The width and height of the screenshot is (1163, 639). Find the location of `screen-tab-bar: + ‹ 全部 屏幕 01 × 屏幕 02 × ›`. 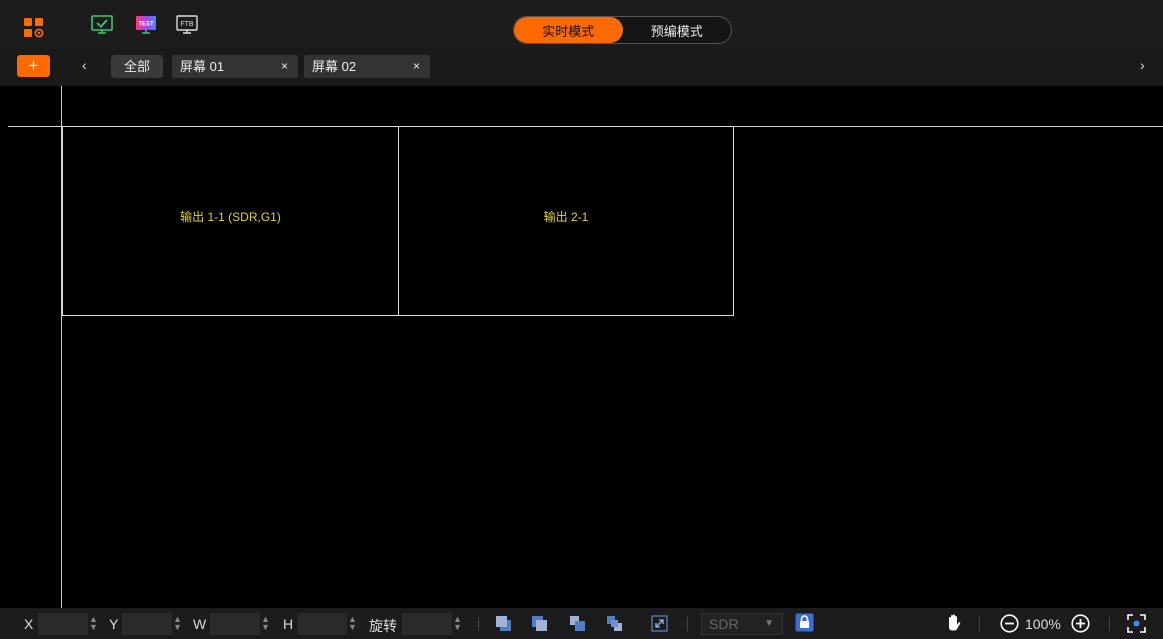

screen-tab-bar: + ‹ 全部 屏幕 01 × 屏幕 02 × › is located at coordinates (581, 67).